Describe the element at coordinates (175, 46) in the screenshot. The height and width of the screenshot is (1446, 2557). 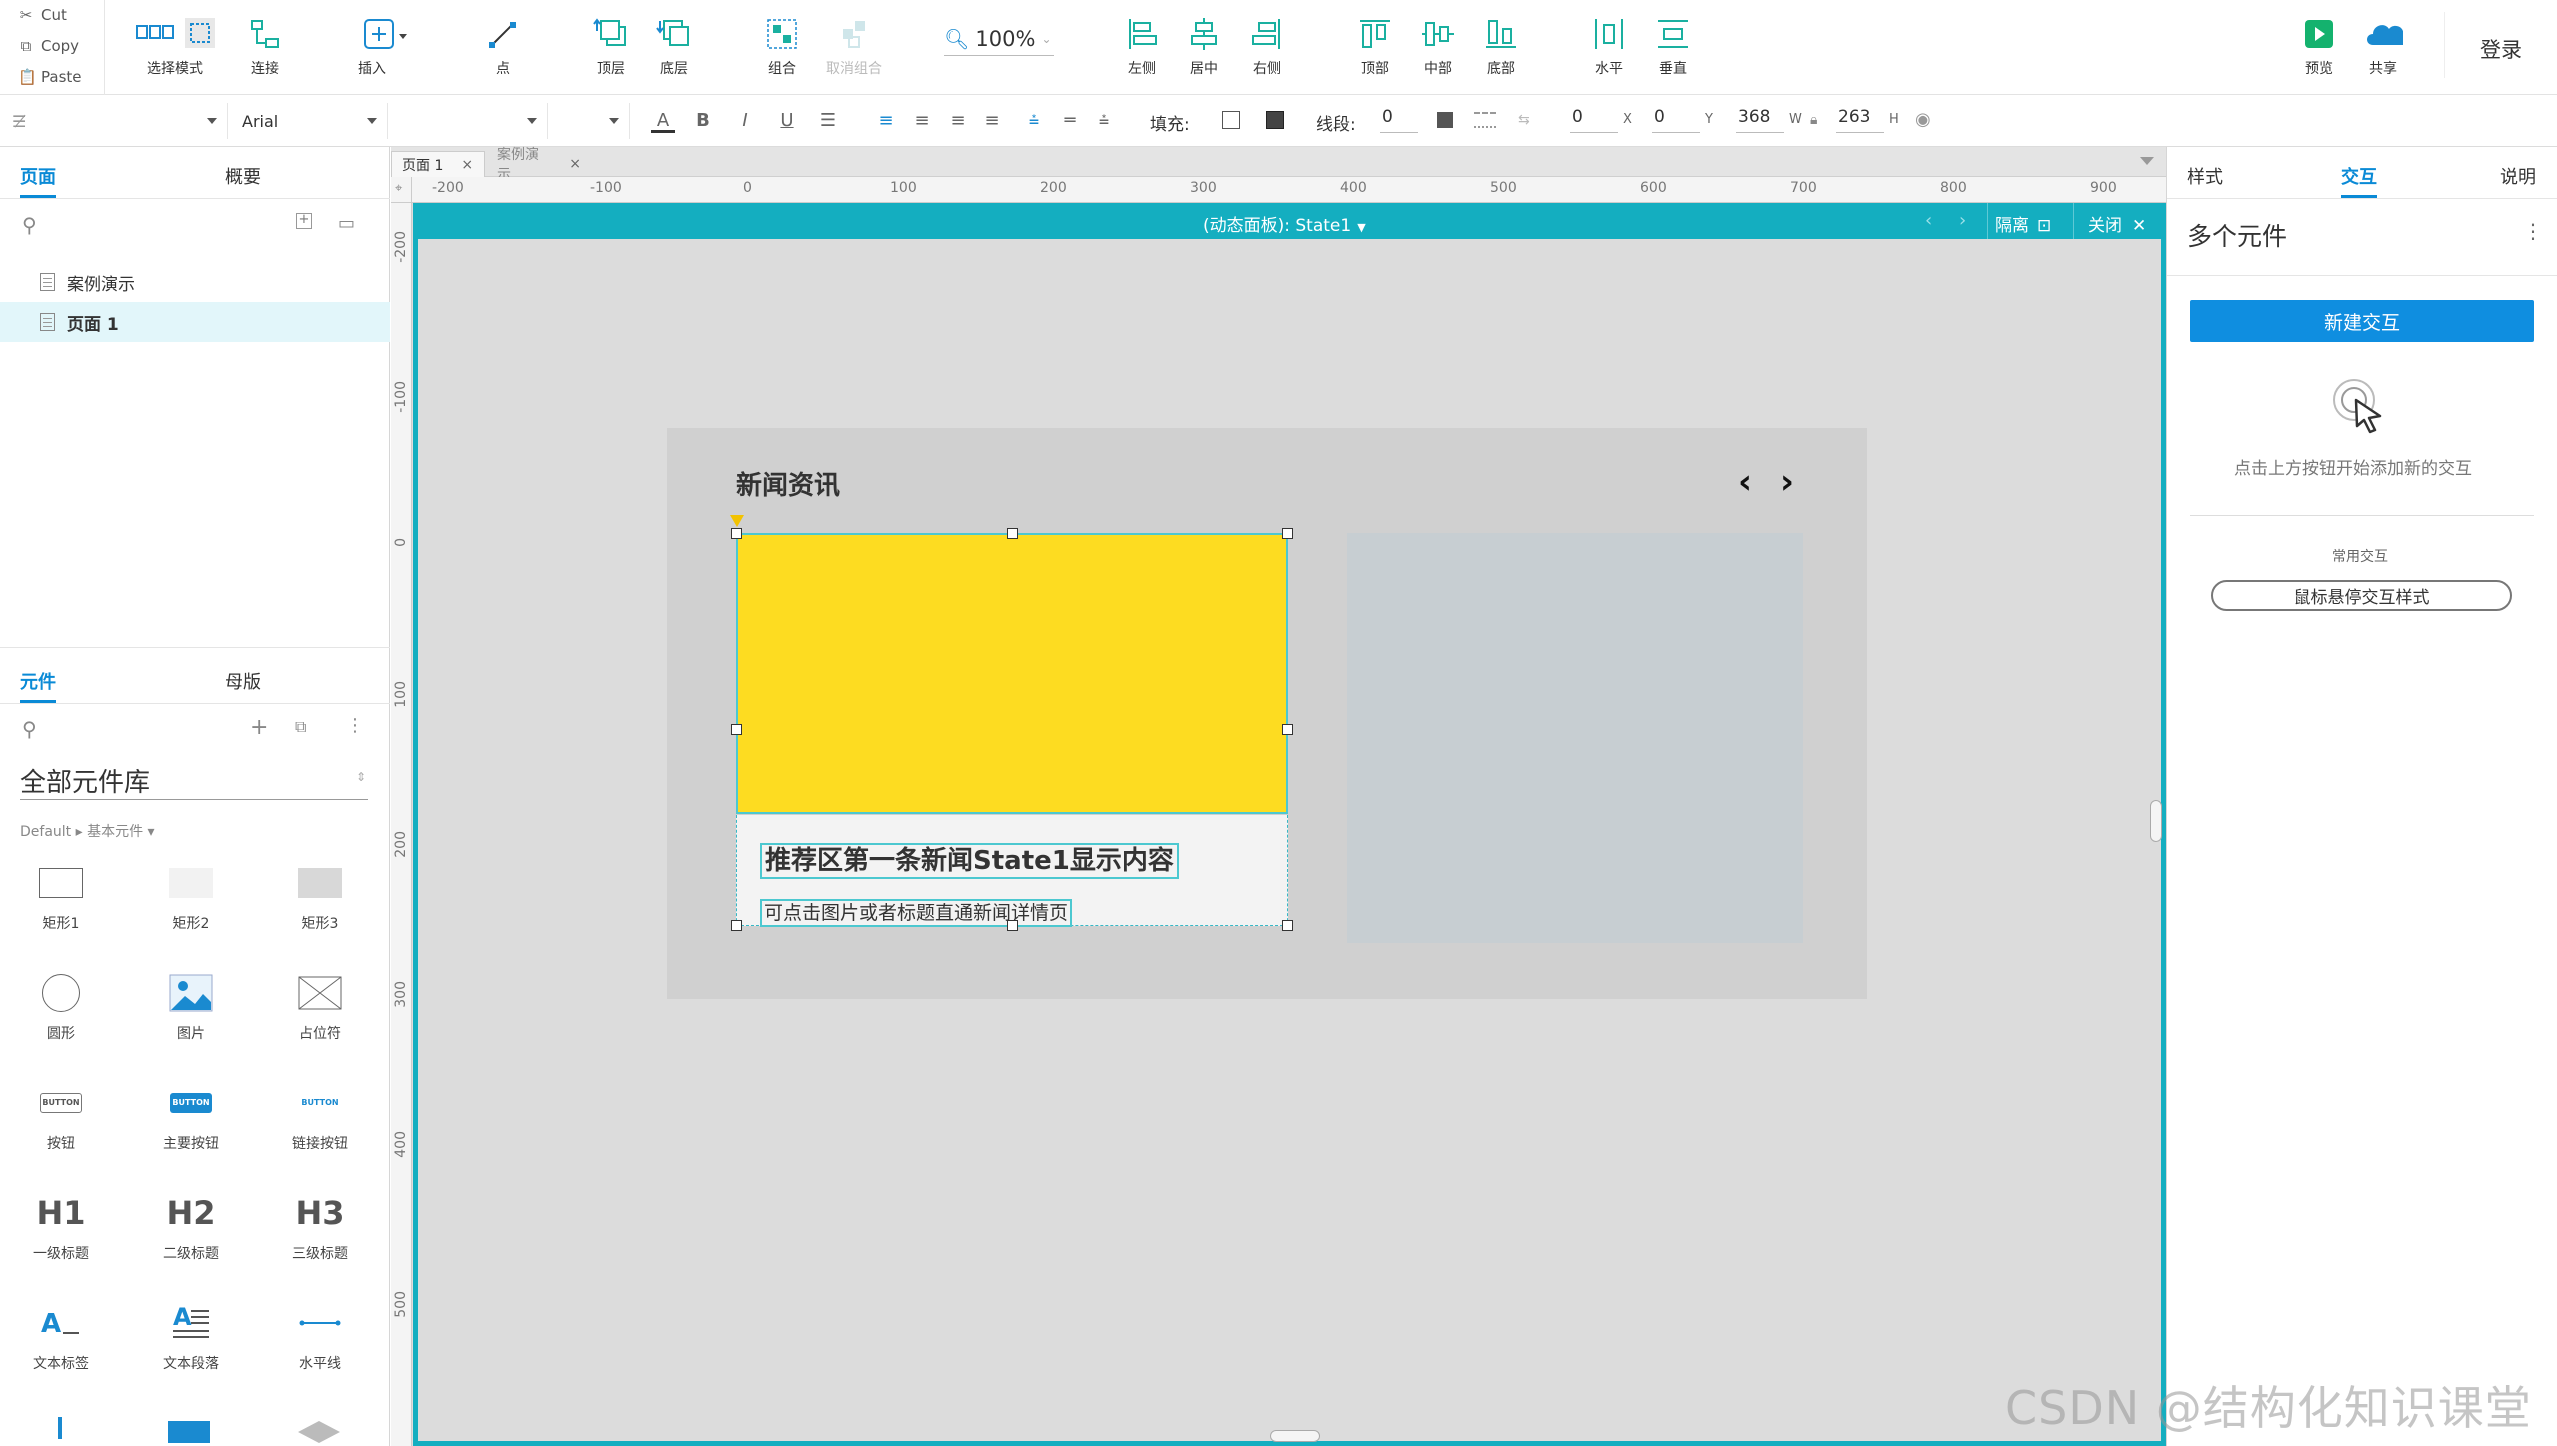
I see `select-mode-button: 选择模式` at that location.